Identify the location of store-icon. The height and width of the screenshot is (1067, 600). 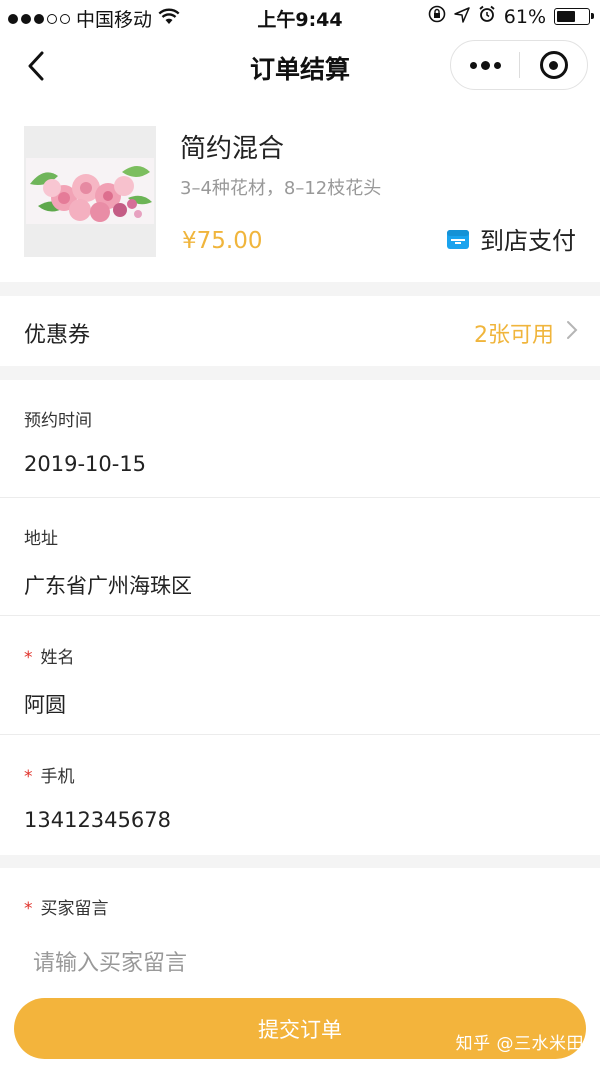
(458, 239).